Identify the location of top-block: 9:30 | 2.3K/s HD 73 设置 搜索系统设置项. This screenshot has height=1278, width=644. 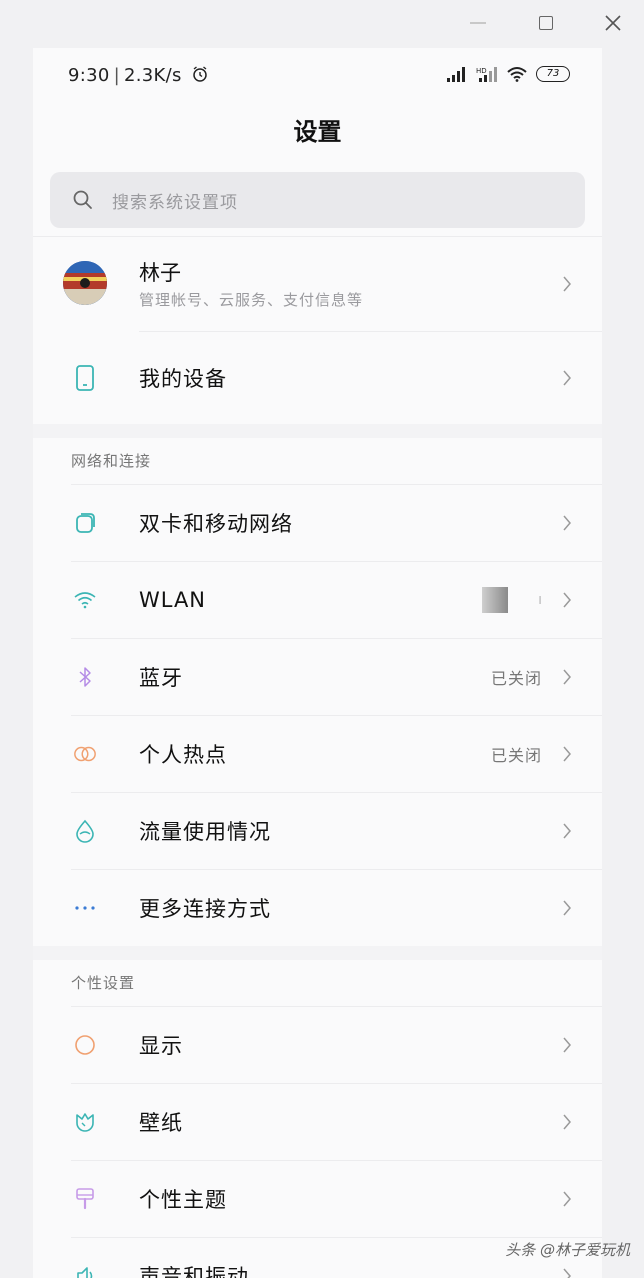
(317, 142).